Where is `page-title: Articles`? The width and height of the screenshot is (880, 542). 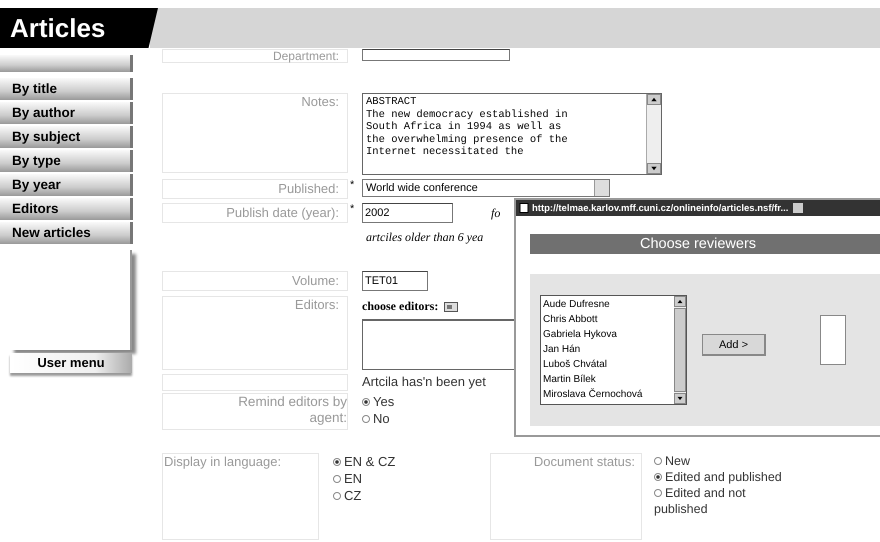
page-title: Articles is located at coordinates (79, 28).